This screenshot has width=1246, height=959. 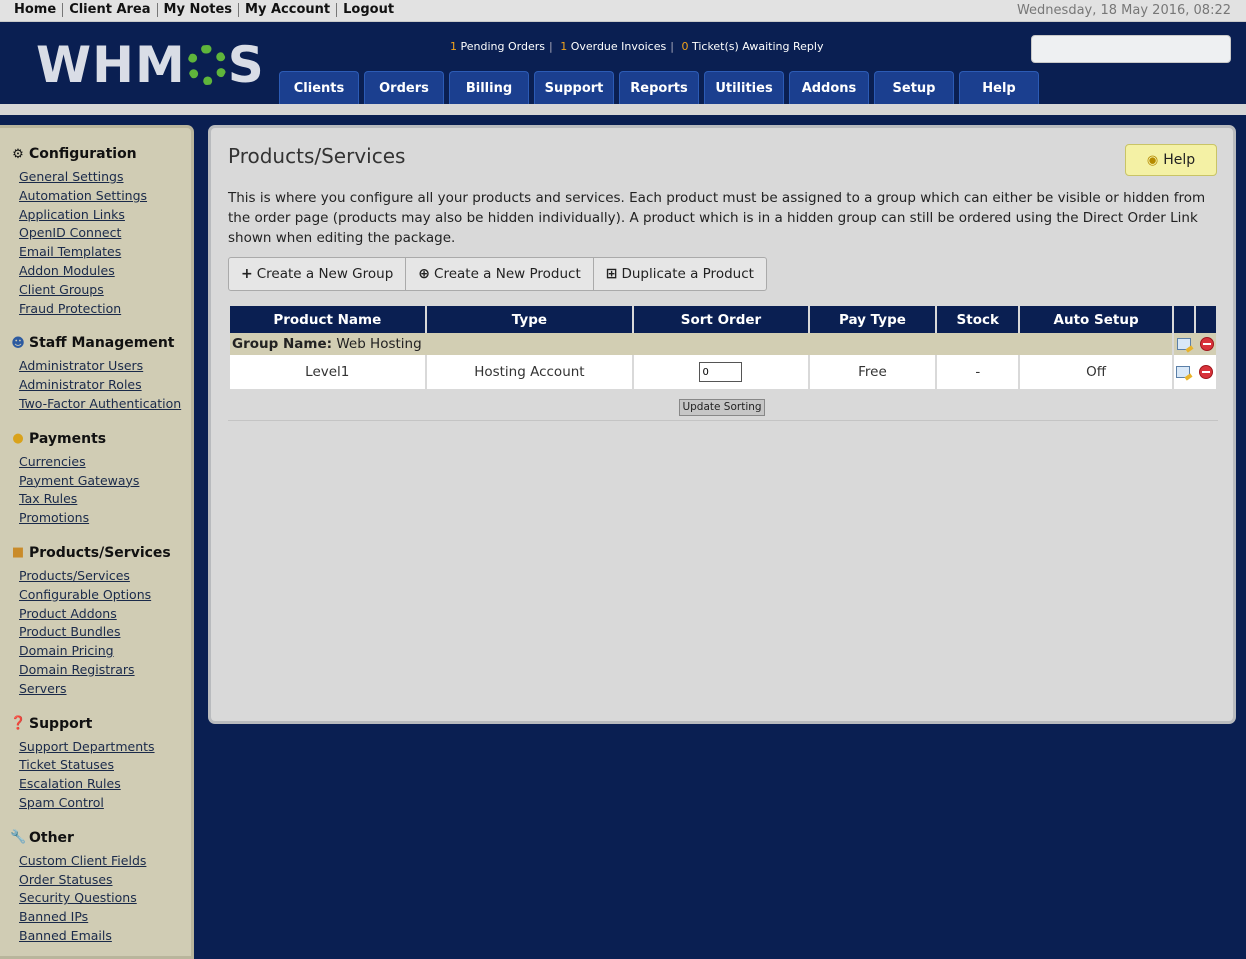 I want to click on top-link-client-area: Client Area, so click(x=110, y=10).